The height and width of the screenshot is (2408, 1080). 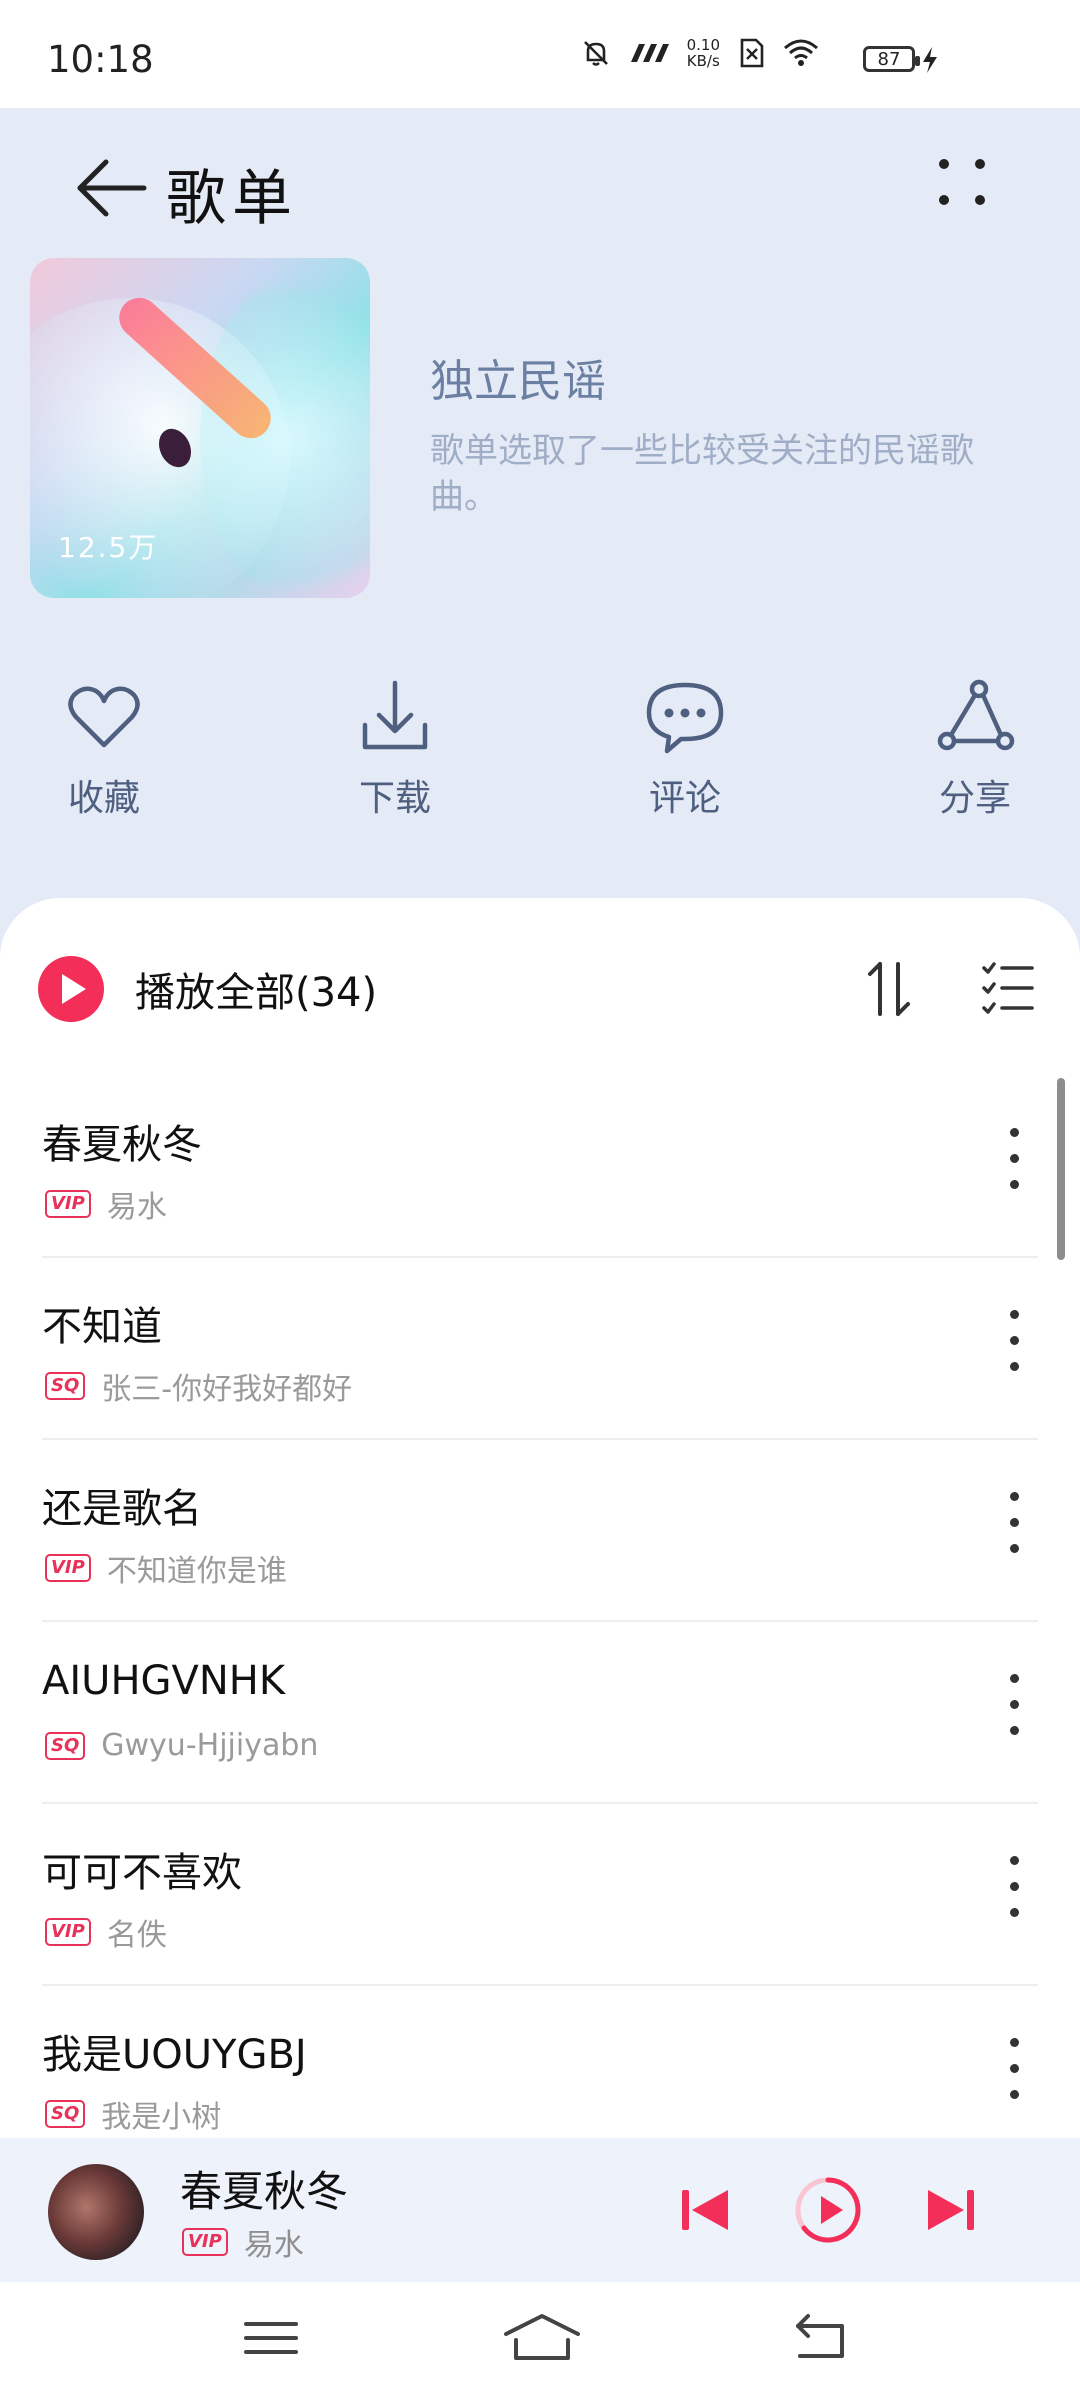 What do you see at coordinates (271, 2338) in the screenshot?
I see `menu-icon` at bounding box center [271, 2338].